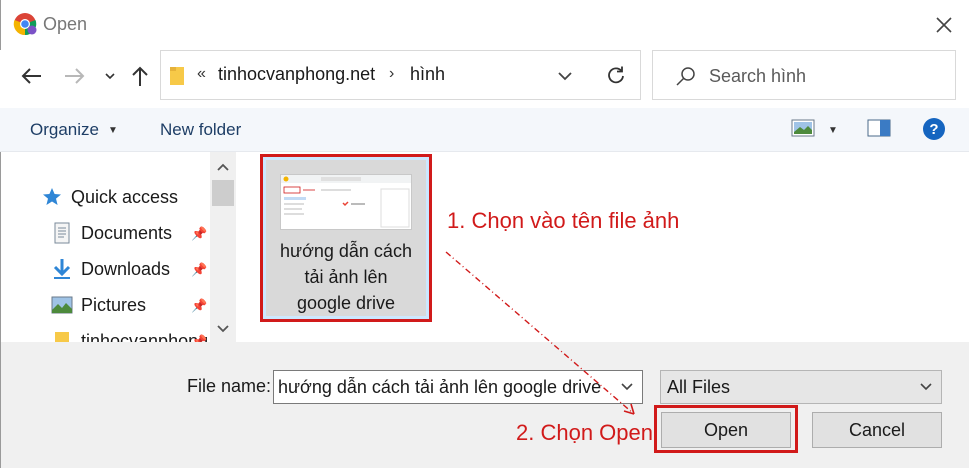  I want to click on arrow-up-icon, so click(140, 76).